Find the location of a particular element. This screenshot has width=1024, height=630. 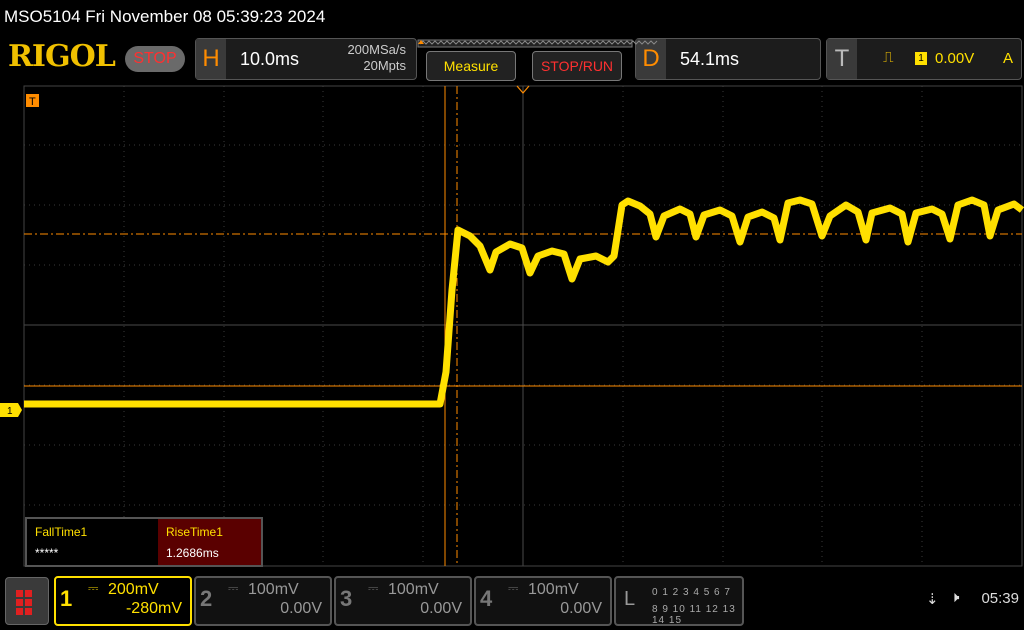

channel-1-panel: 1 ⎓ 200mV -280mV is located at coordinates (123, 601).